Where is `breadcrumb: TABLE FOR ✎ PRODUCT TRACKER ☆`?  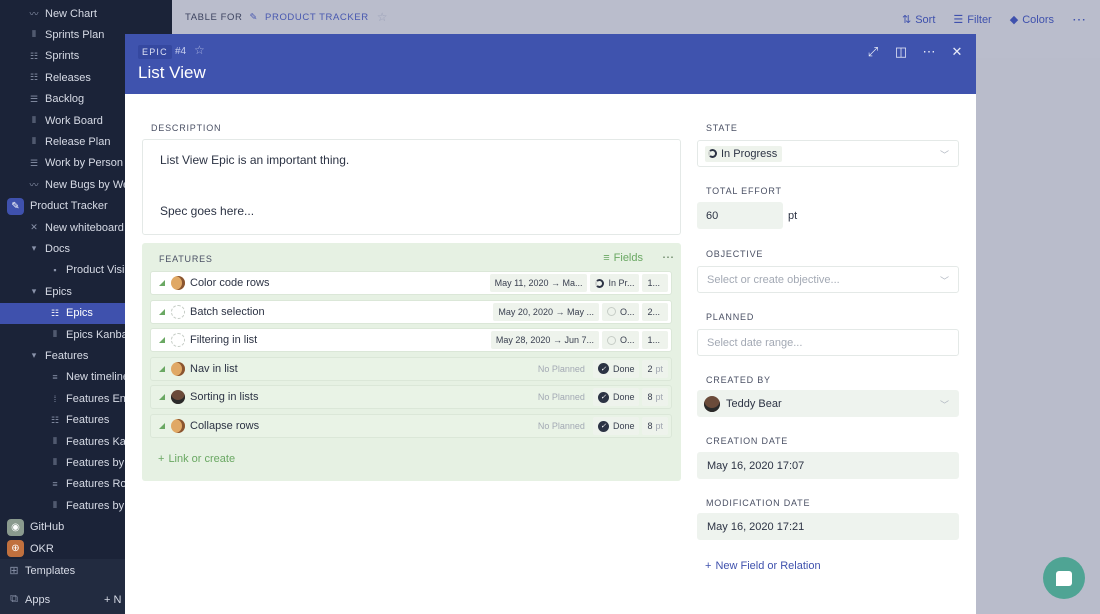 breadcrumb: TABLE FOR ✎ PRODUCT TRACKER ☆ is located at coordinates (287, 17).